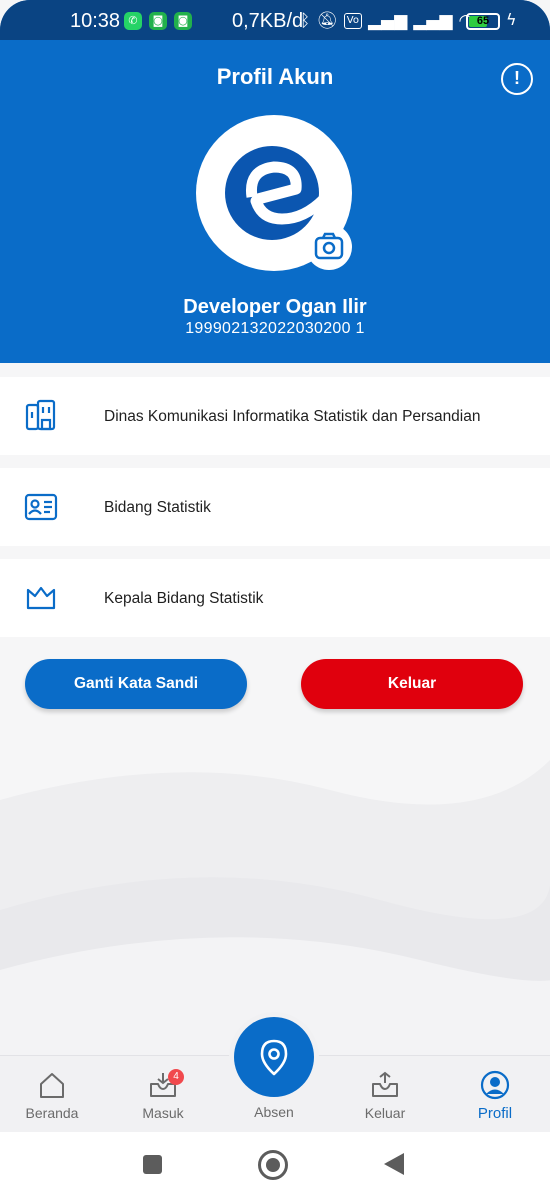 The image size is (550, 1192). What do you see at coordinates (275, 76) in the screenshot?
I see `page-title: Profil Akun` at bounding box center [275, 76].